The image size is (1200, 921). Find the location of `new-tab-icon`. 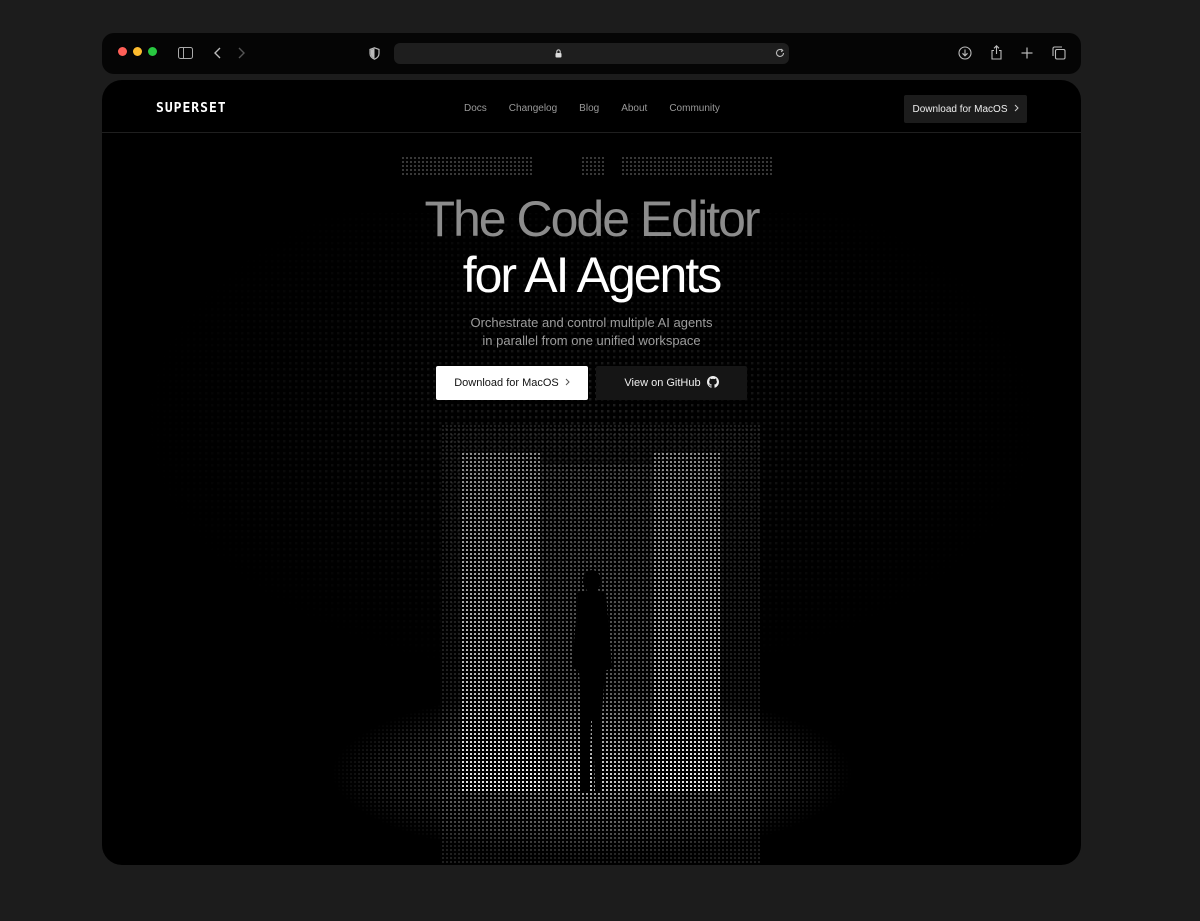

new-tab-icon is located at coordinates (1027, 52).